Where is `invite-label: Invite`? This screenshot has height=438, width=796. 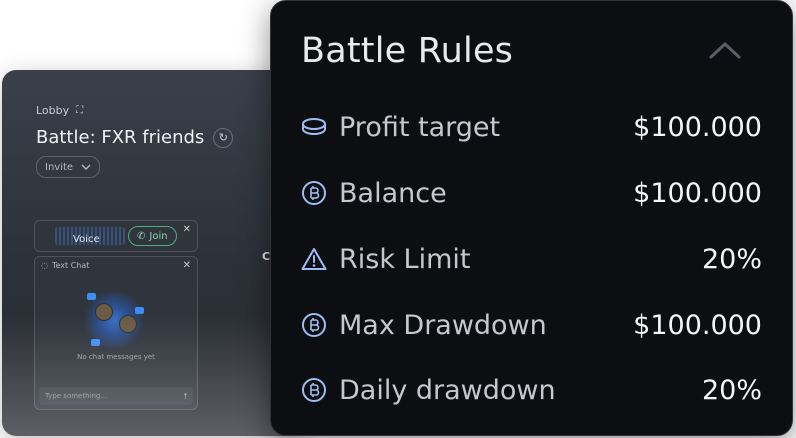 invite-label: Invite is located at coordinates (59, 167).